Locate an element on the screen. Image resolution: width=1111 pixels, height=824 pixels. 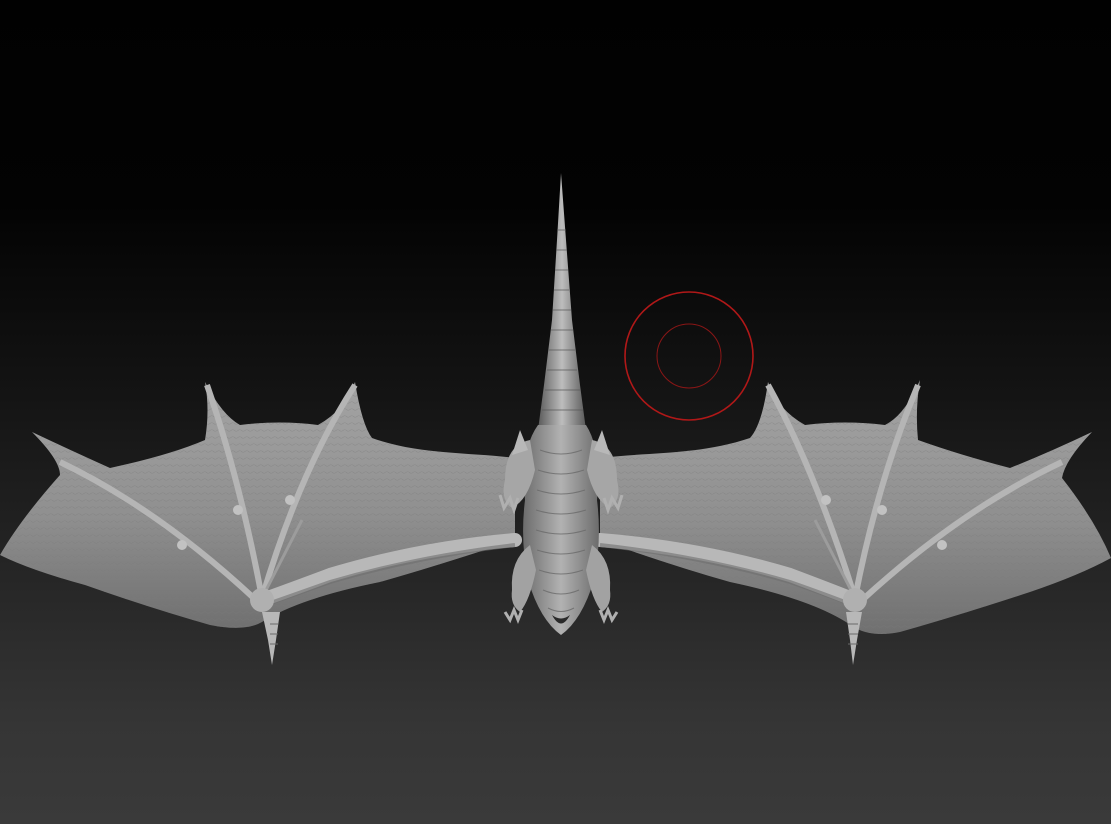
dragon-body is located at coordinates (561, 530).